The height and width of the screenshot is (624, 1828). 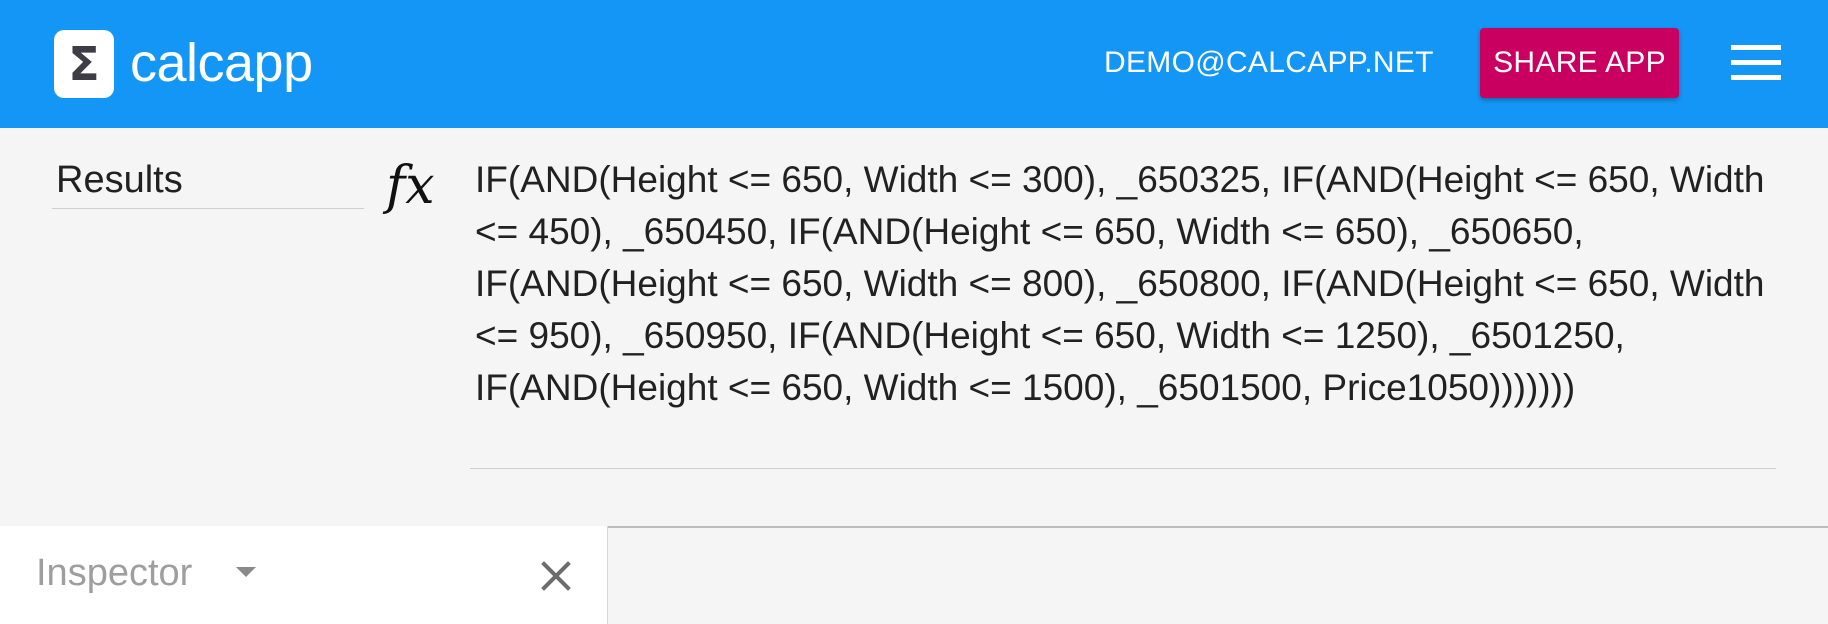 I want to click on share-app-button: SHARE APP, so click(x=1579, y=63).